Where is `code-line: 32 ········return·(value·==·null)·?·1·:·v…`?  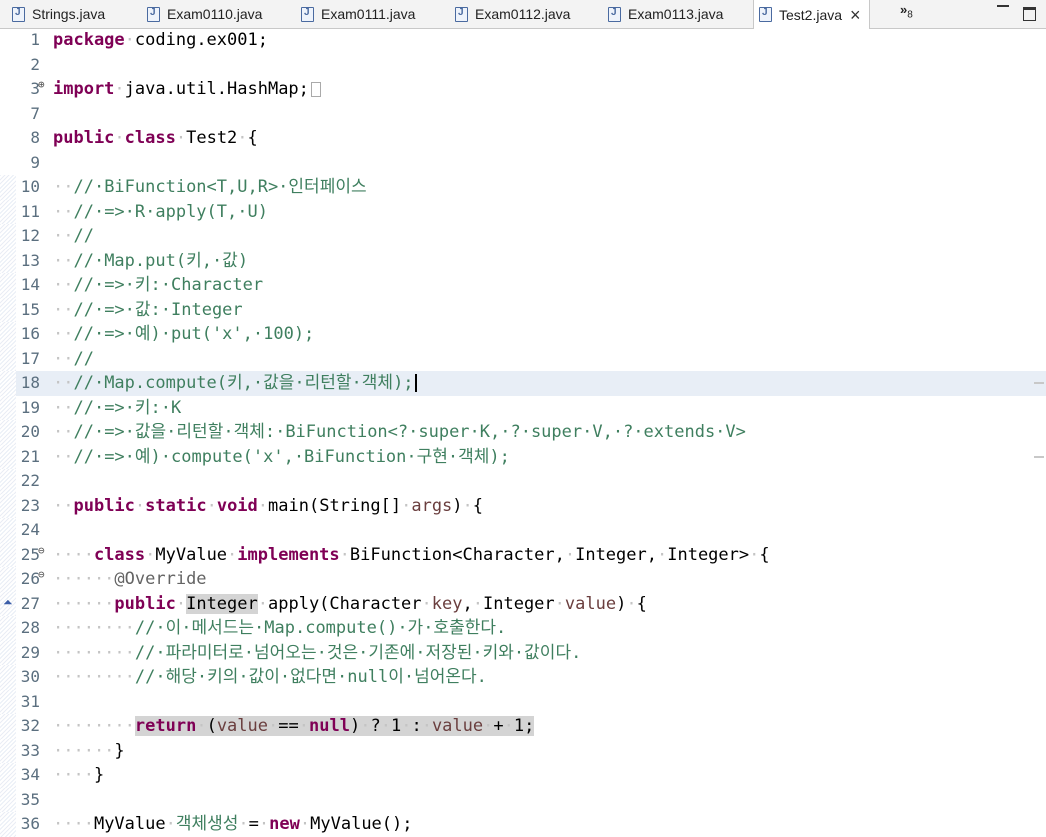
code-line: 32 ········return·(value·==·null)·?·1·:·v… is located at coordinates (523, 726).